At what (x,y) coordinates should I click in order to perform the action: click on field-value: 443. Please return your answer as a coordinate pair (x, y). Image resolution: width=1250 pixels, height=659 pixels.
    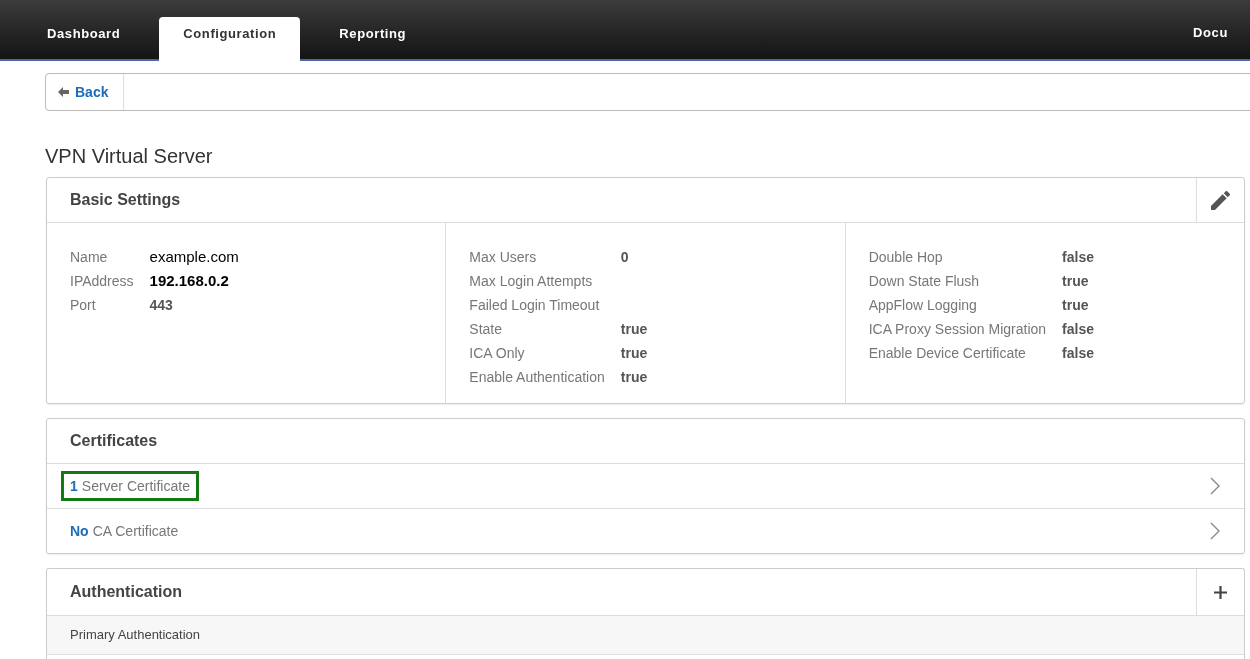
    Looking at the image, I should click on (161, 305).